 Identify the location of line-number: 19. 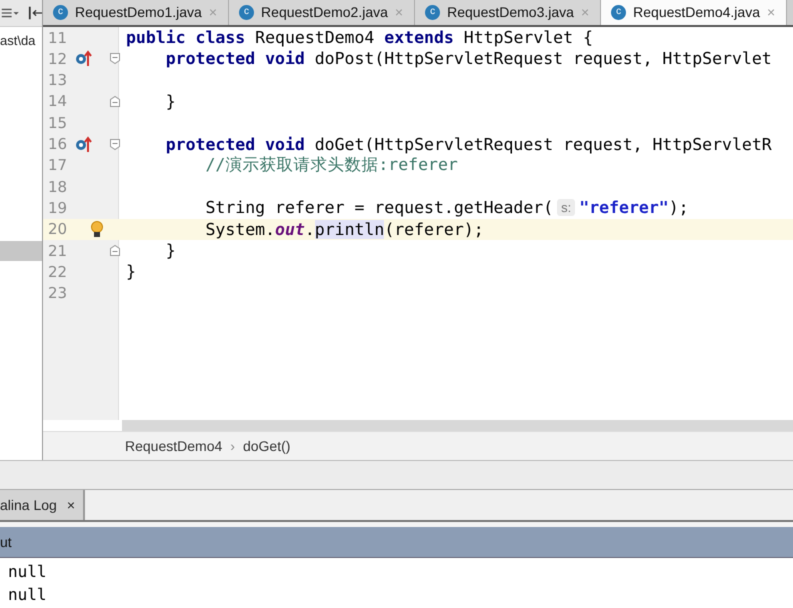
(57, 207).